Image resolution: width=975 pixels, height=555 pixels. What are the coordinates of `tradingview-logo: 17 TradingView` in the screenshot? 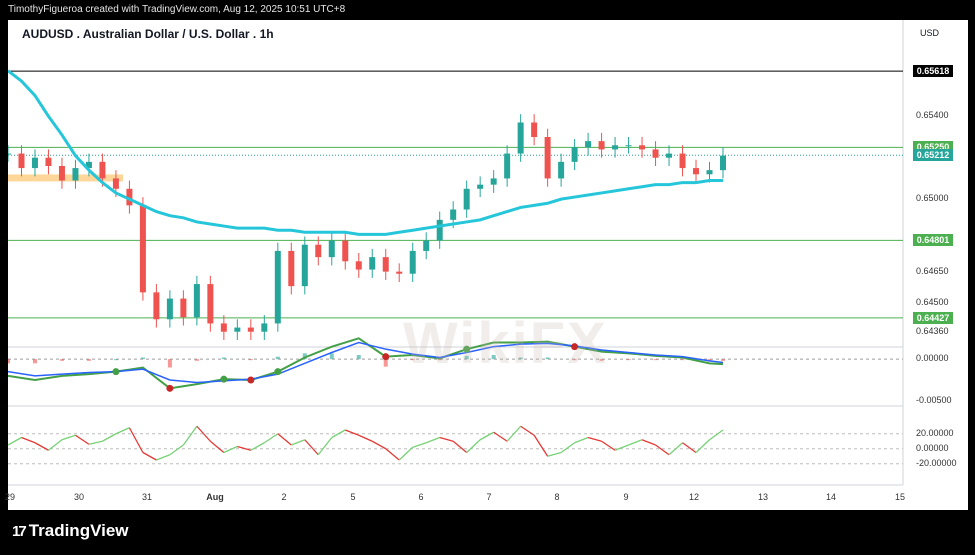 It's located at (70, 531).